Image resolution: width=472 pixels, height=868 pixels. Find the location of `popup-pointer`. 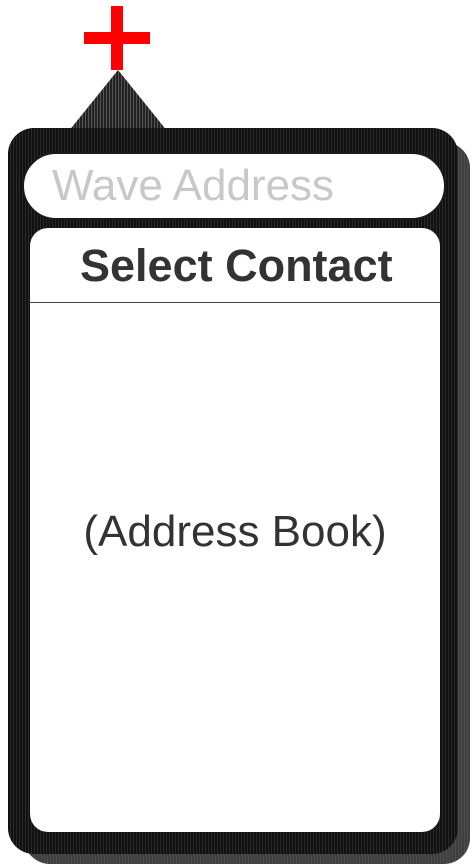

popup-pointer is located at coordinates (118, 101).